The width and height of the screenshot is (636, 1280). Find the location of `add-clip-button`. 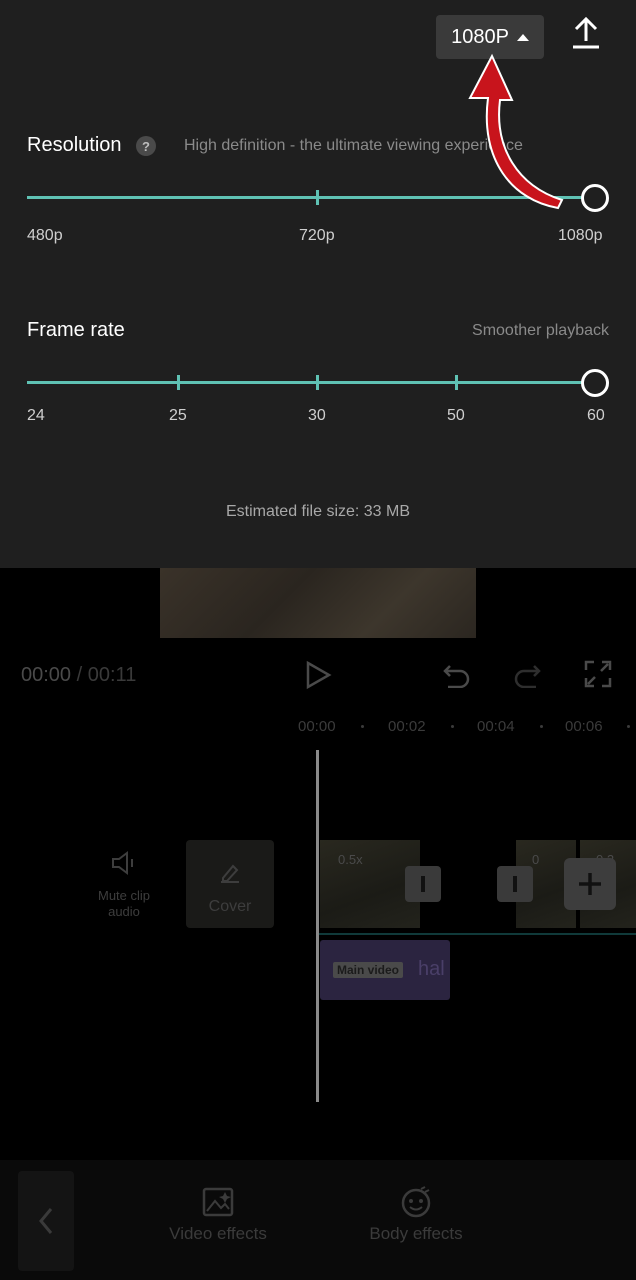

add-clip-button is located at coordinates (590, 884).